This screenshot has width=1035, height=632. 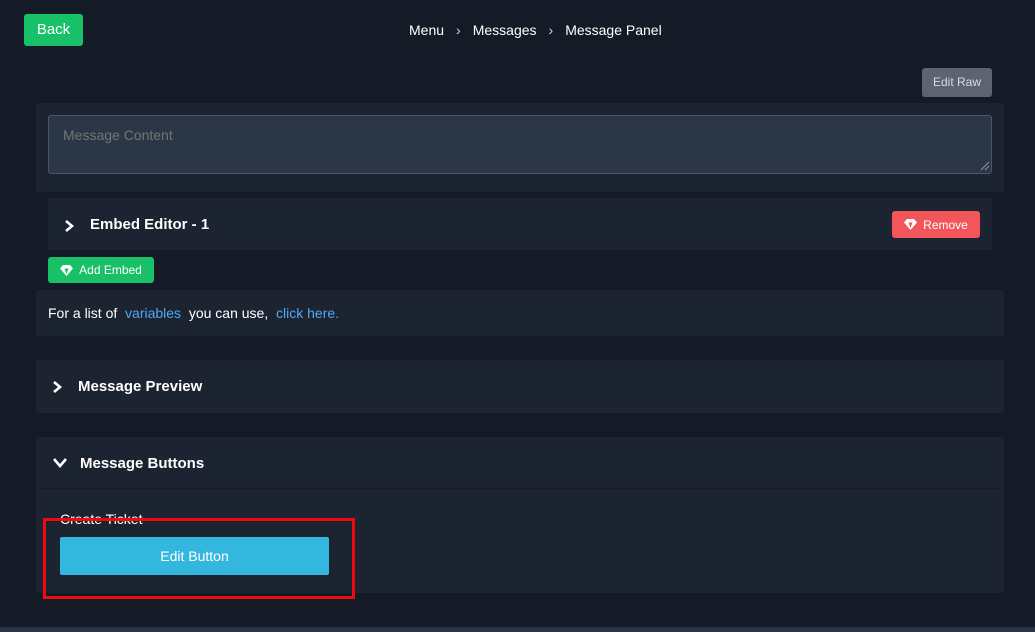 I want to click on button-item-label: Create Ticket, so click(x=101, y=519).